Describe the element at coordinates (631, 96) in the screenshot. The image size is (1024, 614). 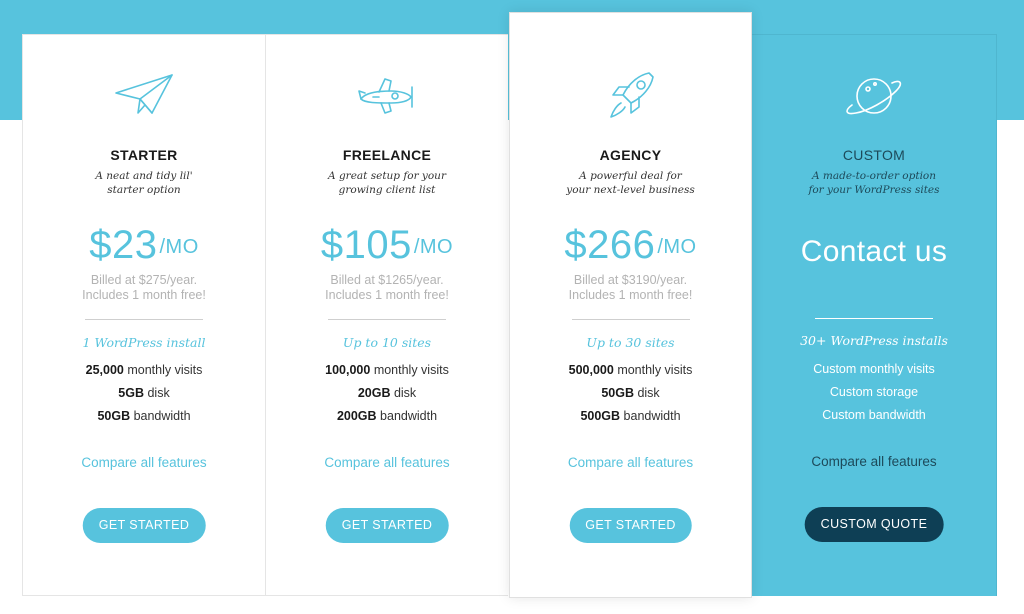
I see `rocket-icon` at that location.